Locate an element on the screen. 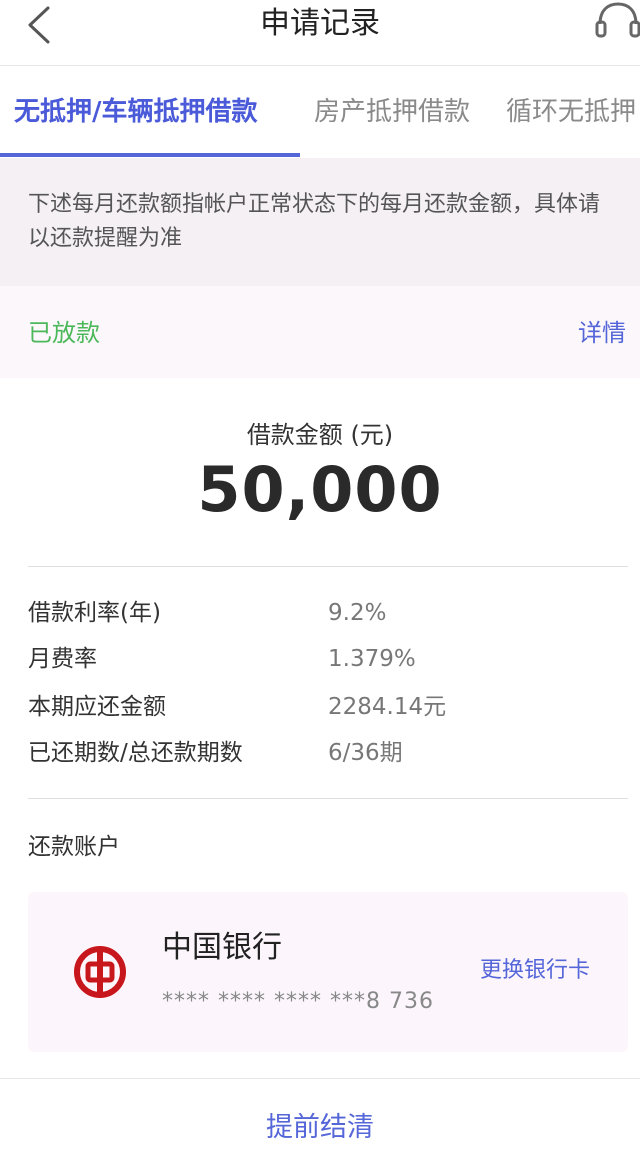  loan-status-row: 已放款 详情 is located at coordinates (320, 332).